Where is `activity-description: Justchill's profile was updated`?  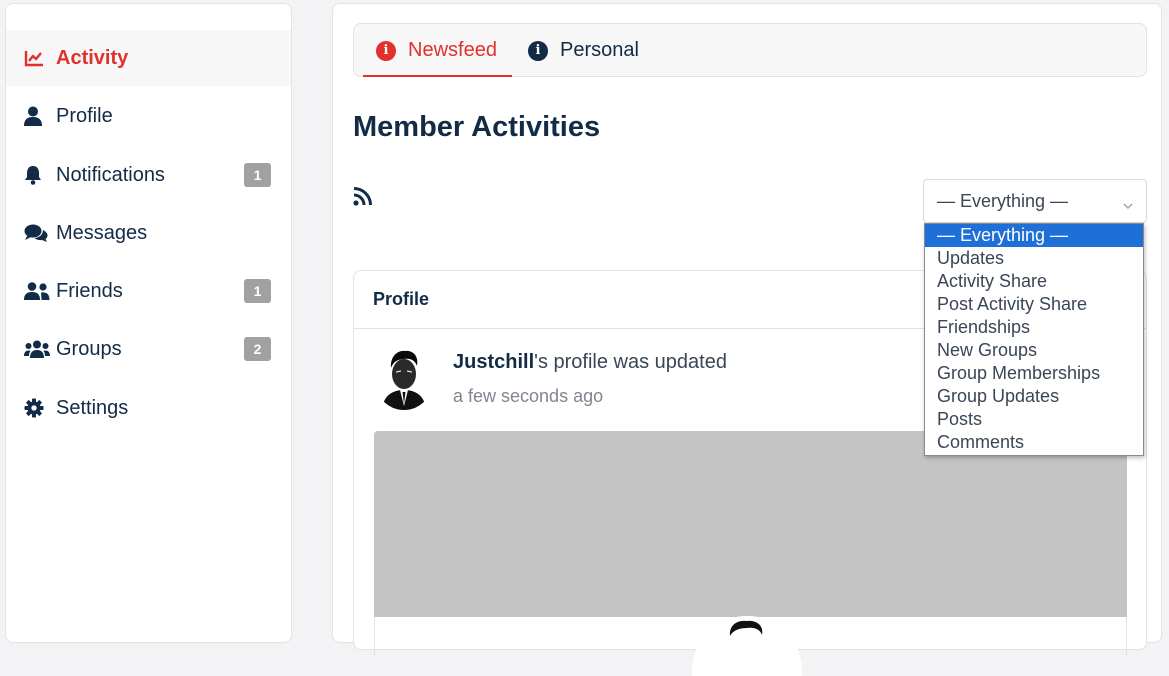
activity-description: Justchill's profile was updated is located at coordinates (590, 362).